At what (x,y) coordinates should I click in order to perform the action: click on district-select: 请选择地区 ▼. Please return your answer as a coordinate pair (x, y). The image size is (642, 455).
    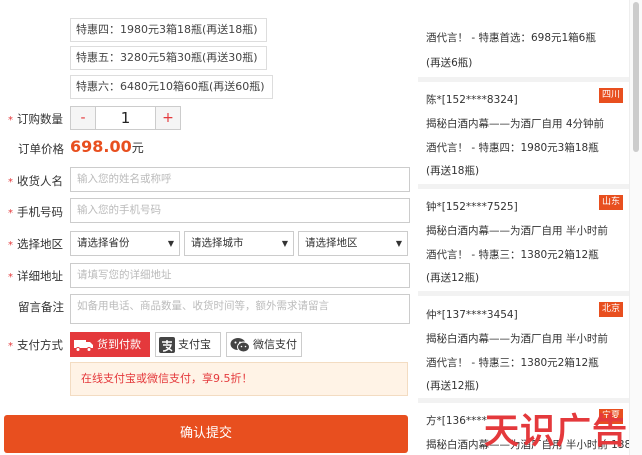
    Looking at the image, I should click on (353, 243).